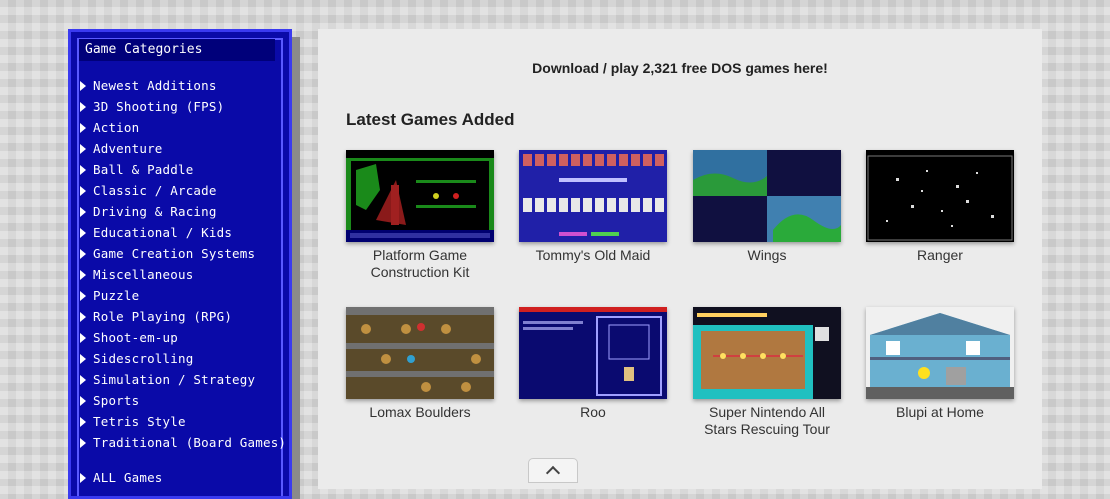 Image resolution: width=1110 pixels, height=499 pixels. What do you see at coordinates (183, 127) in the screenshot?
I see `category-item-action: Action` at bounding box center [183, 127].